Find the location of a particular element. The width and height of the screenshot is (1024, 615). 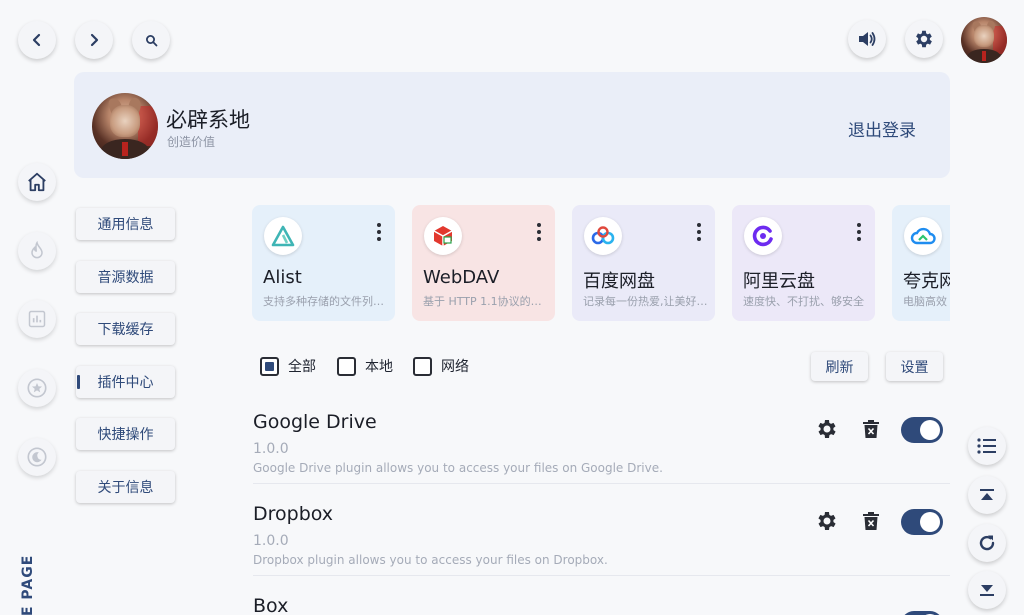

chevron-right-icon is located at coordinates (94, 40).